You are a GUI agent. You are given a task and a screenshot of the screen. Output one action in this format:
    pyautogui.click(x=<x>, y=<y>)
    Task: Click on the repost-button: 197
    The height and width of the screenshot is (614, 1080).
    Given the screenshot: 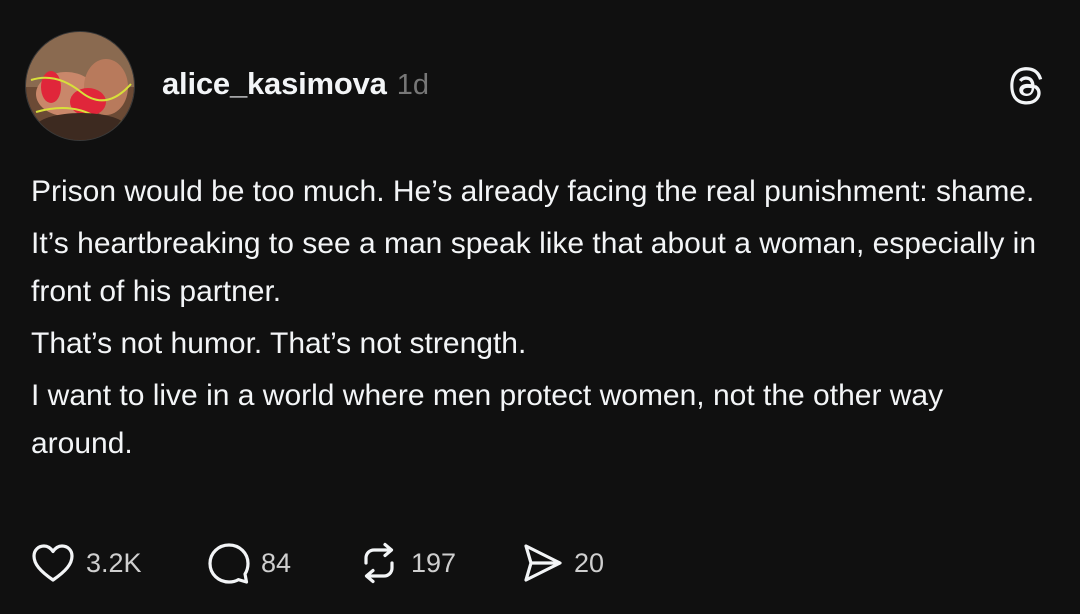 What is the action you would take?
    pyautogui.click(x=438, y=563)
    